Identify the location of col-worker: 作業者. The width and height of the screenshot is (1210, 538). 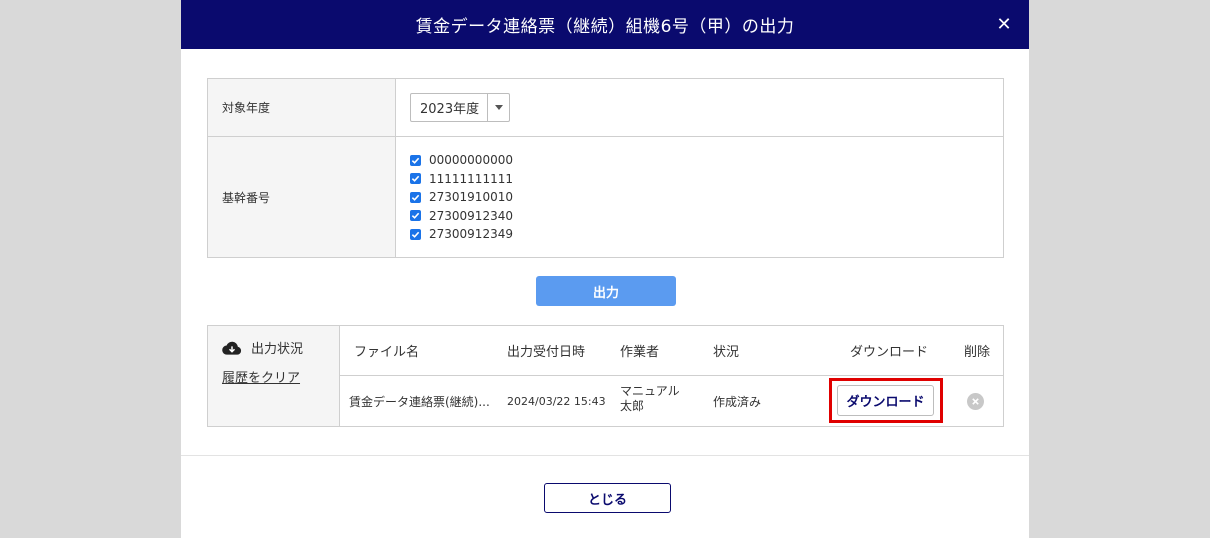
(640, 352).